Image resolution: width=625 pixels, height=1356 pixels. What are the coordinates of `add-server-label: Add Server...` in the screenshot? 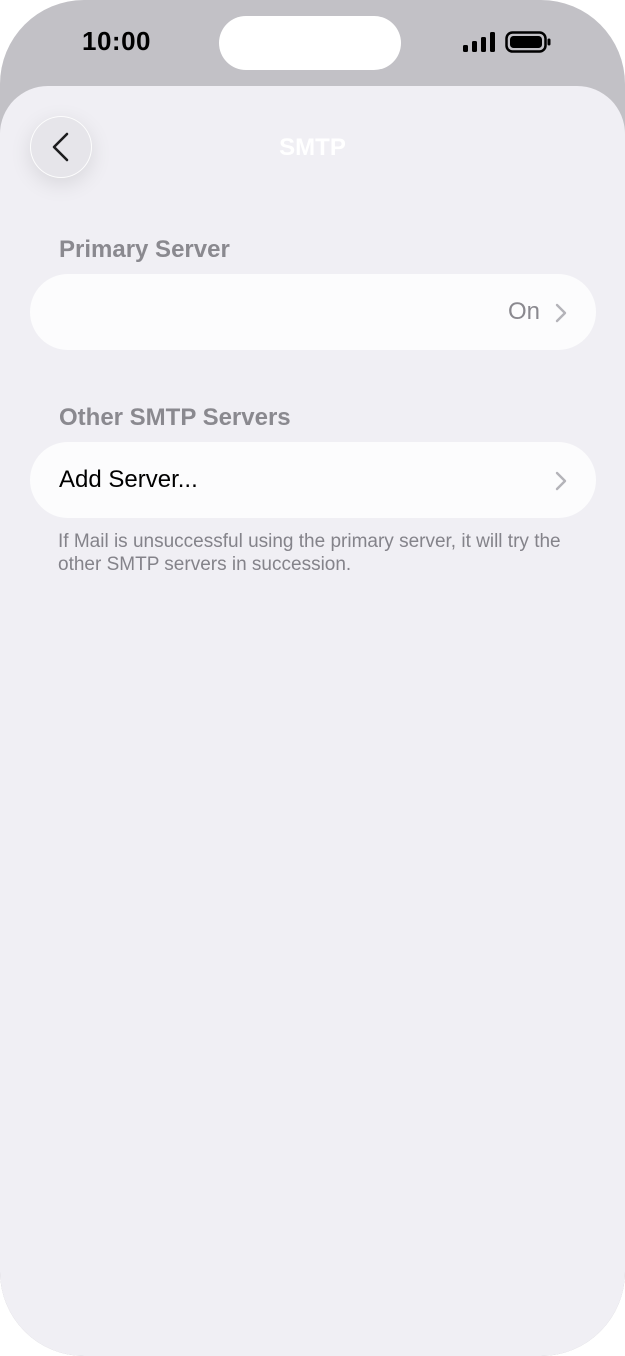 It's located at (128, 479).